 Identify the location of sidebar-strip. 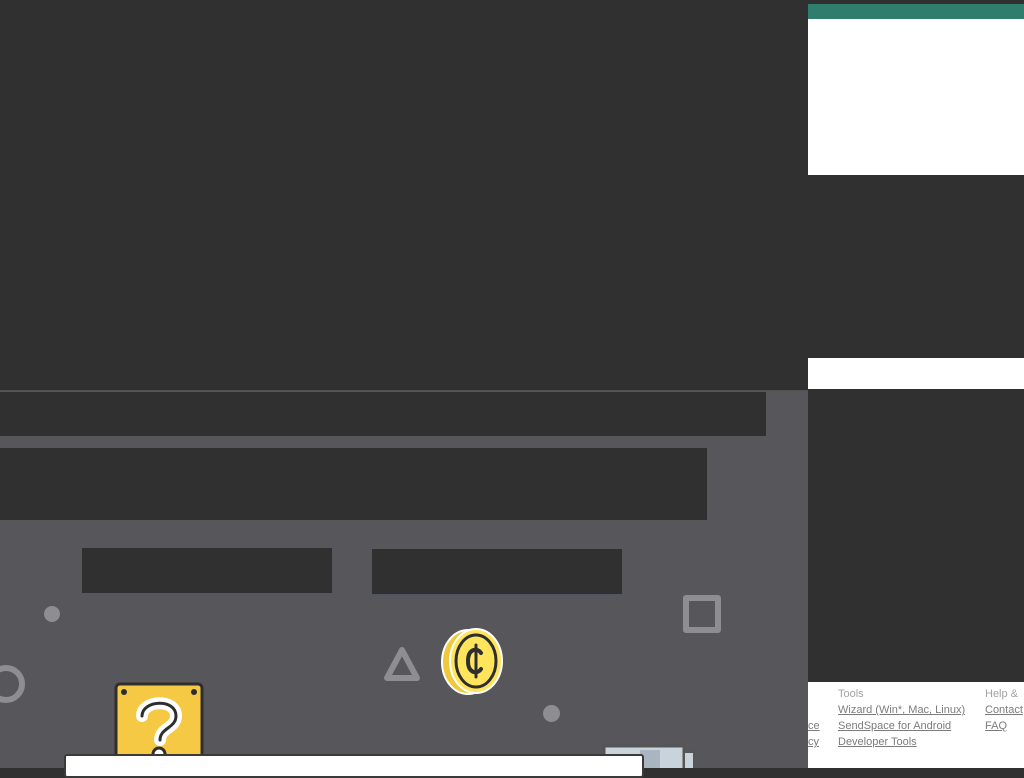
(916, 373).